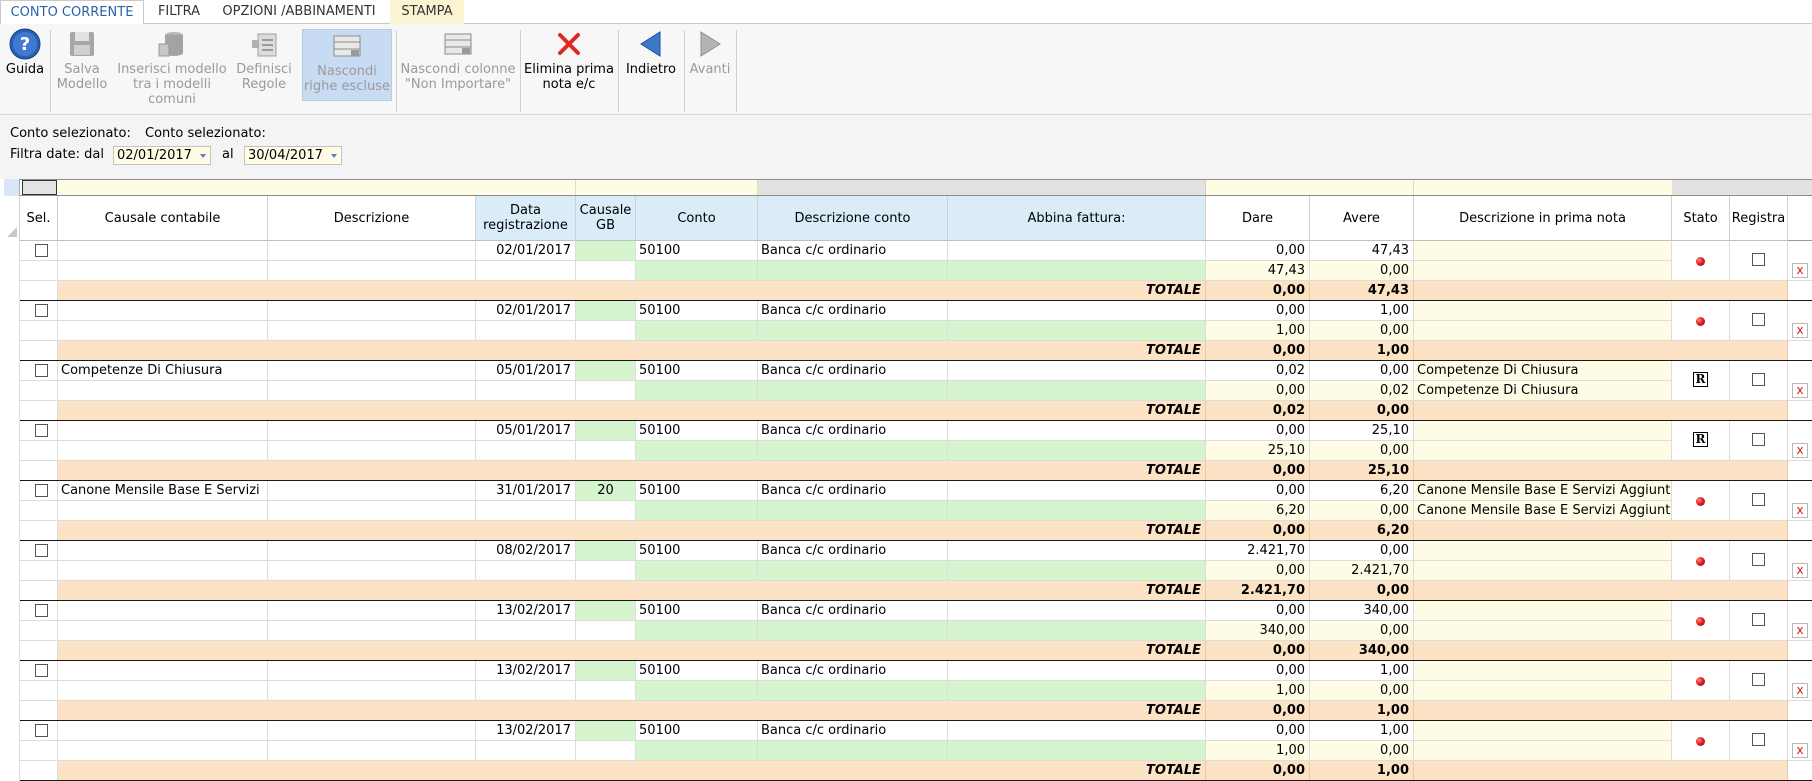 The image size is (1812, 781). I want to click on guida-button: ? Guida, so click(25, 63).